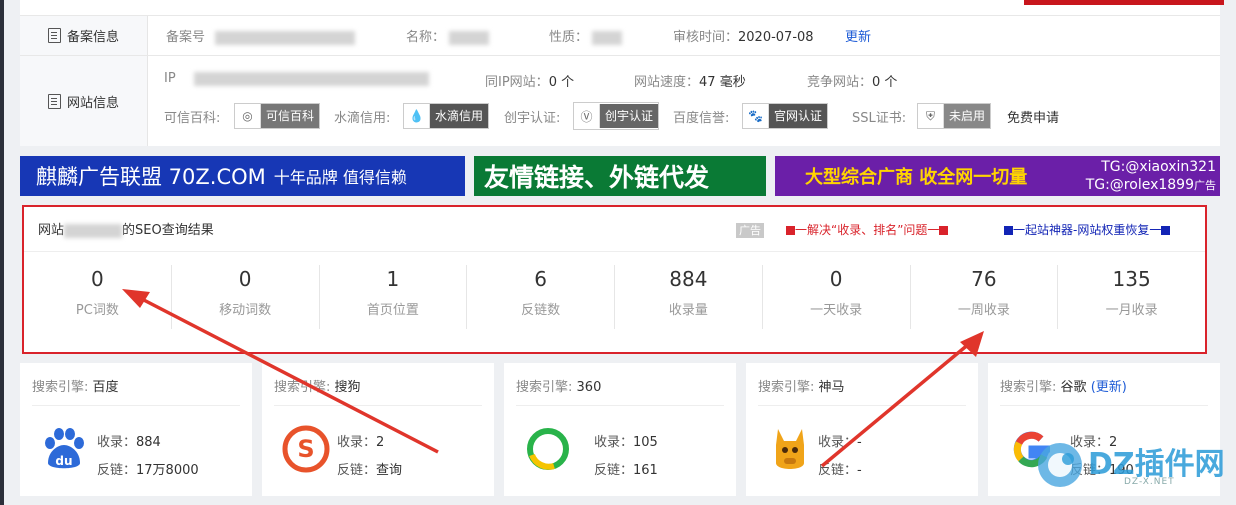 The height and width of the screenshot is (505, 1236). I want to click on kexin-label: 可信百科:, so click(192, 118).